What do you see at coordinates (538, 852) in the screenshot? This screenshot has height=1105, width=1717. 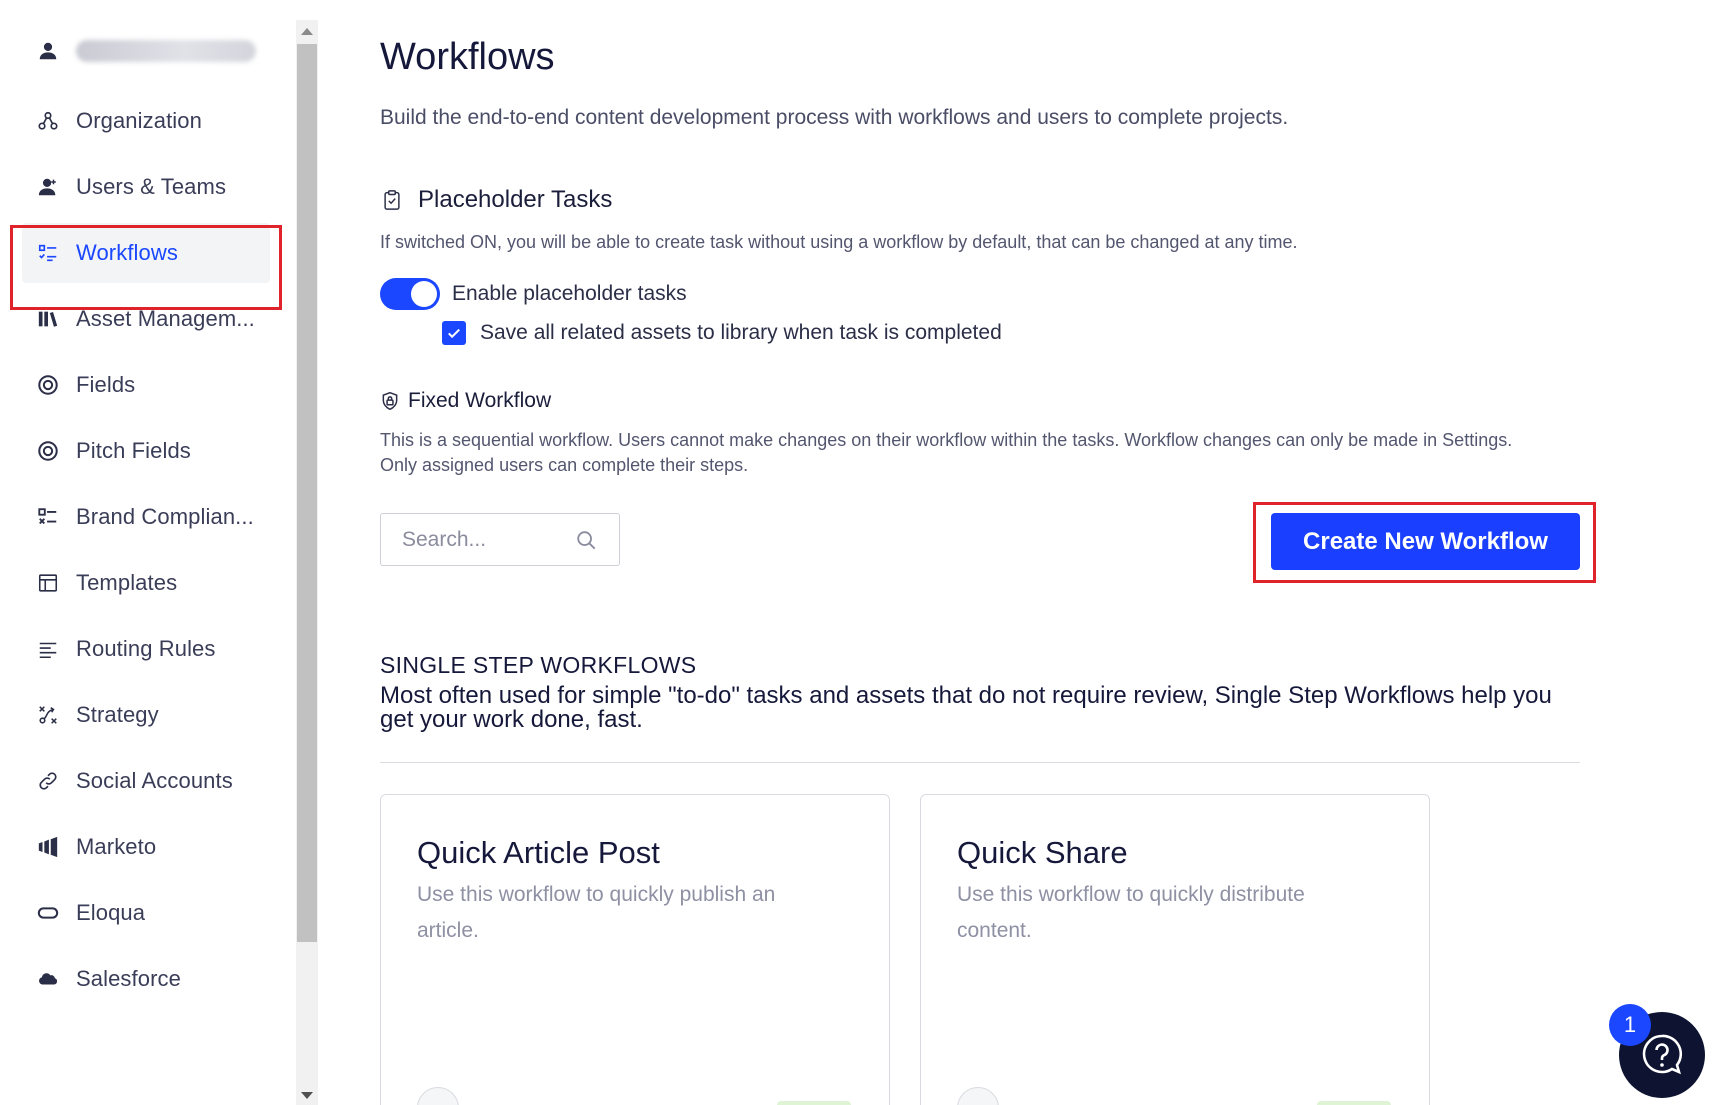 I see `card-title: Quick Article Post` at bounding box center [538, 852].